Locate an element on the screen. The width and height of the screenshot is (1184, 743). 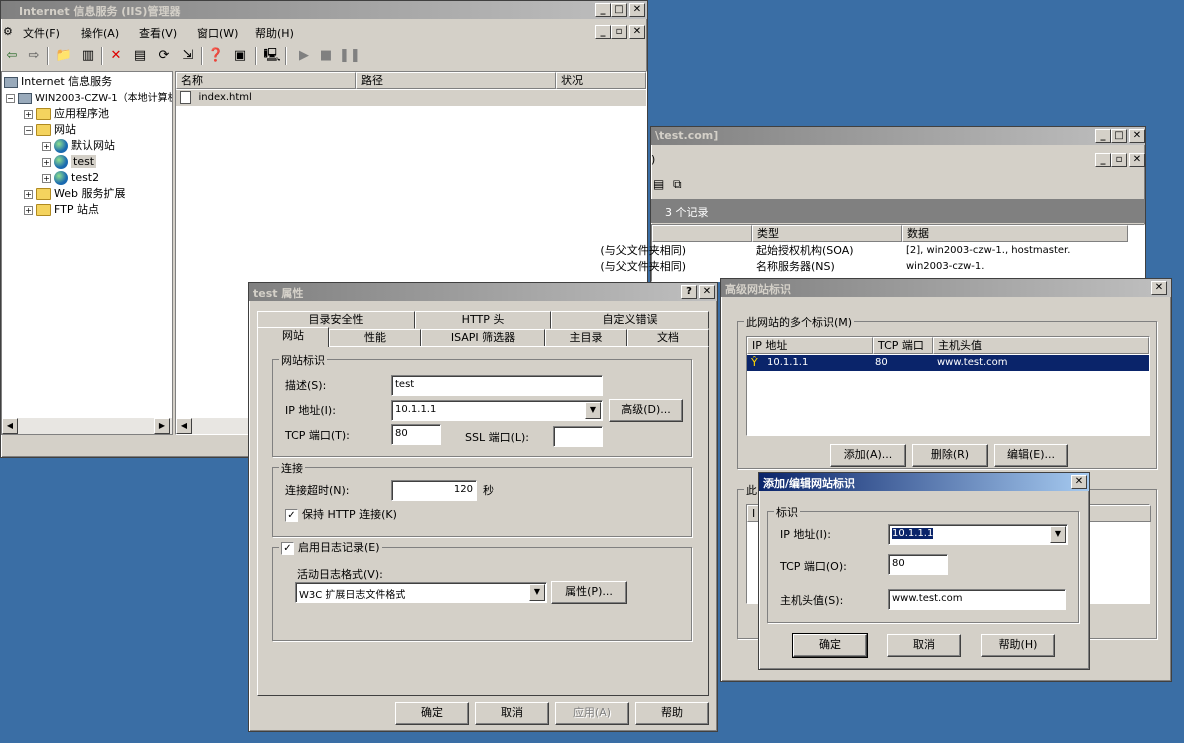
scroll-right-icon: ▶ is located at coordinates (162, 426).